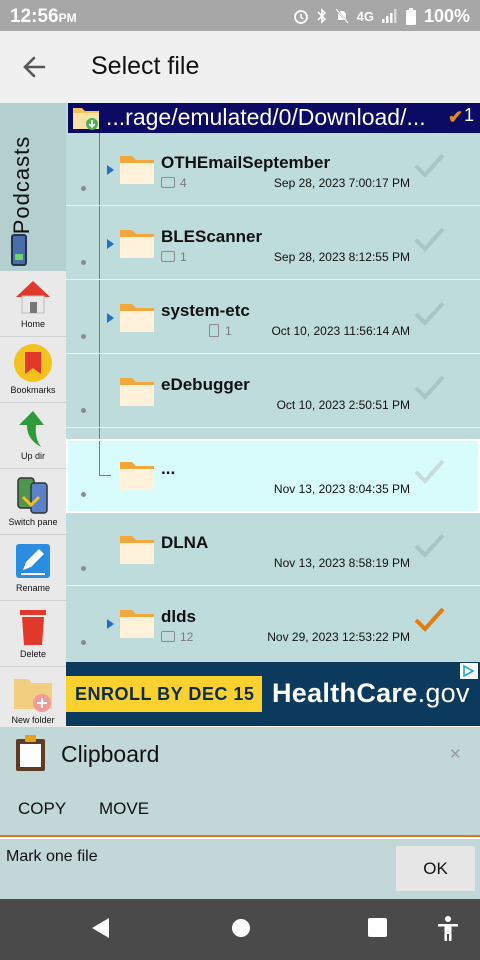 This screenshot has width=480, height=960. I want to click on path-bar: ...rage/emulated/0/Download/... ✔ 1, so click(274, 118).